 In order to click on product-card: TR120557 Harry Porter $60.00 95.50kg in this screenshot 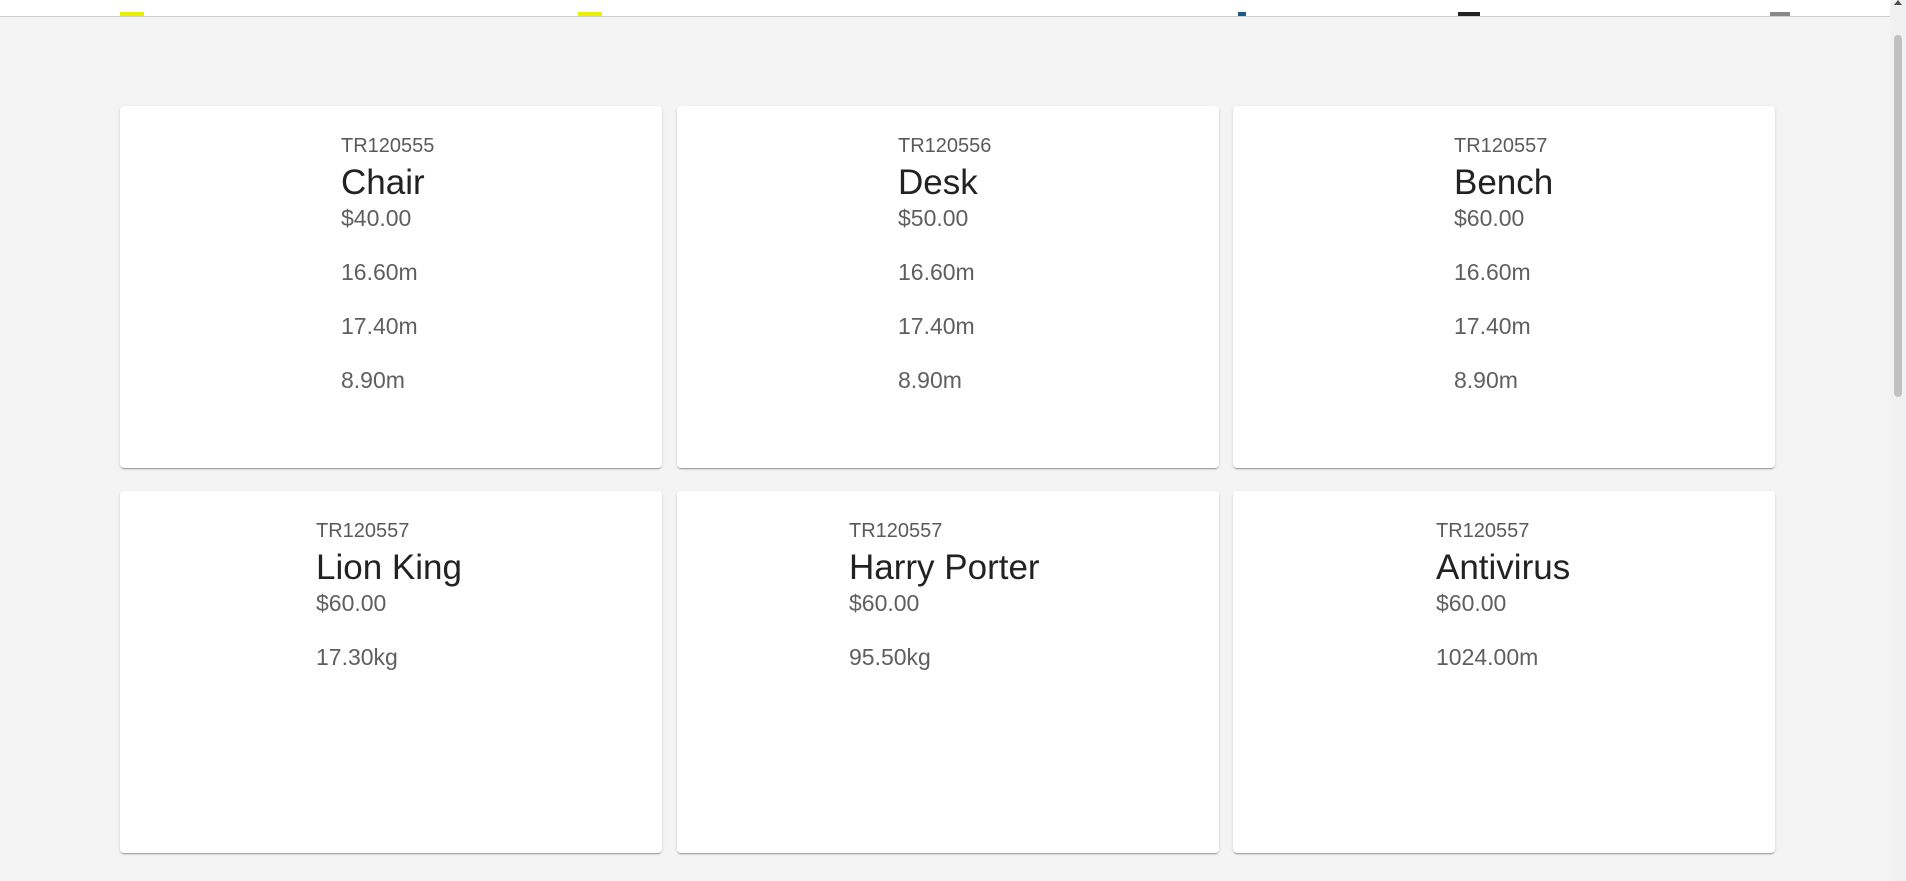, I will do `click(948, 672)`.